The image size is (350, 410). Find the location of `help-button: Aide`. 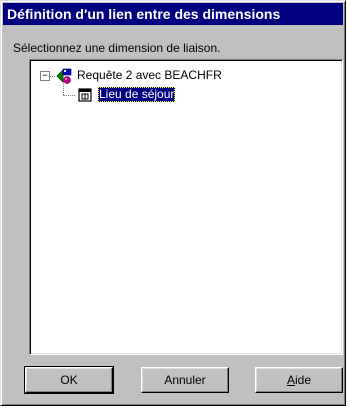

help-button: Aide is located at coordinates (299, 380).